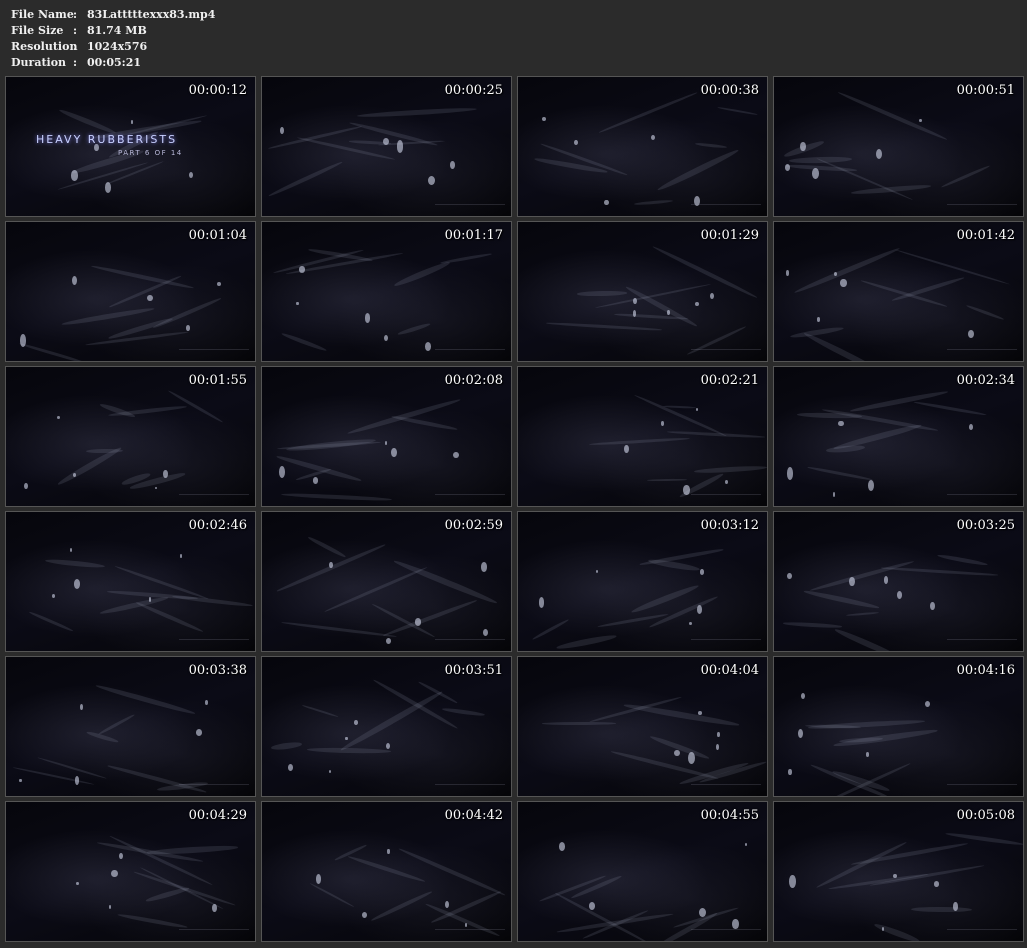  Describe the element at coordinates (729, 235) in the screenshot. I see `thumbnail-timestamp: 00:01:29` at that location.